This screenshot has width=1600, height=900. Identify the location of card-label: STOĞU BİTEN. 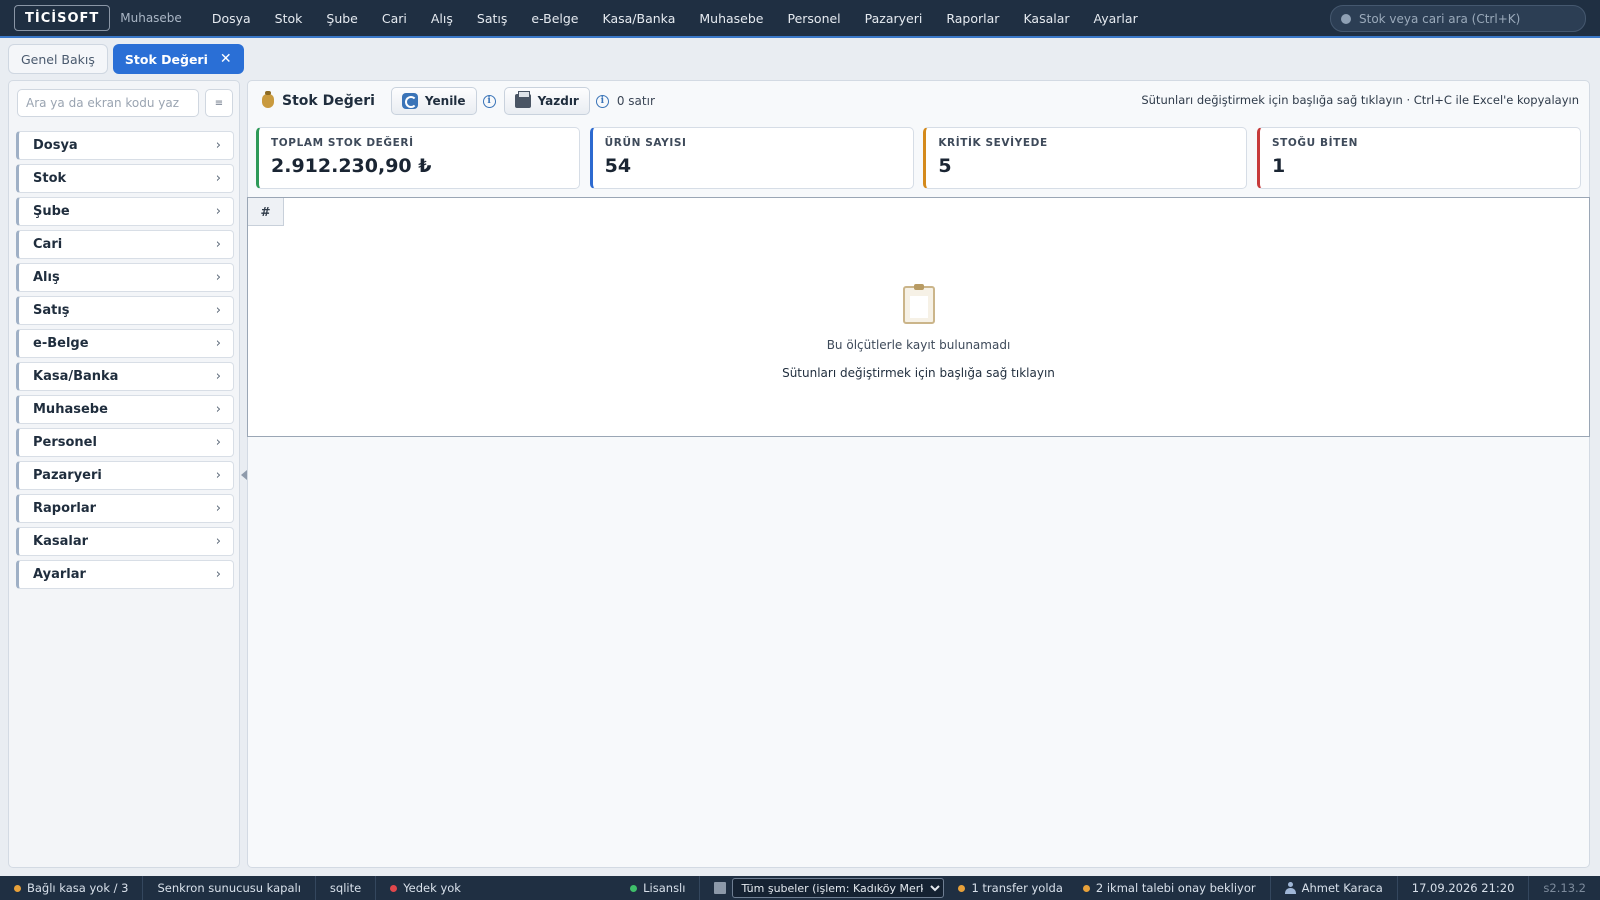
(1315, 143).